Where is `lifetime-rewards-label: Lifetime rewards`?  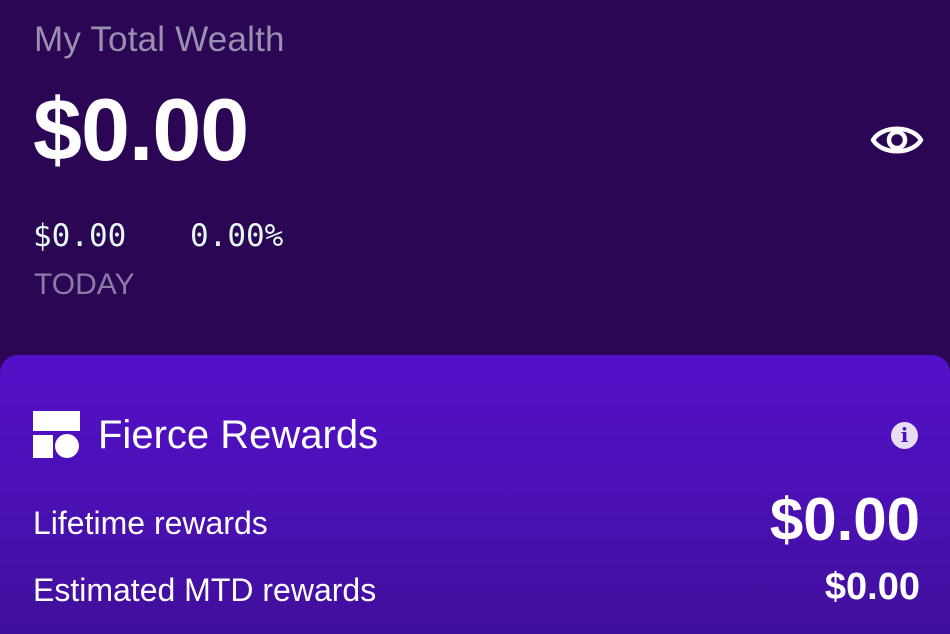 lifetime-rewards-label: Lifetime rewards is located at coordinates (150, 523).